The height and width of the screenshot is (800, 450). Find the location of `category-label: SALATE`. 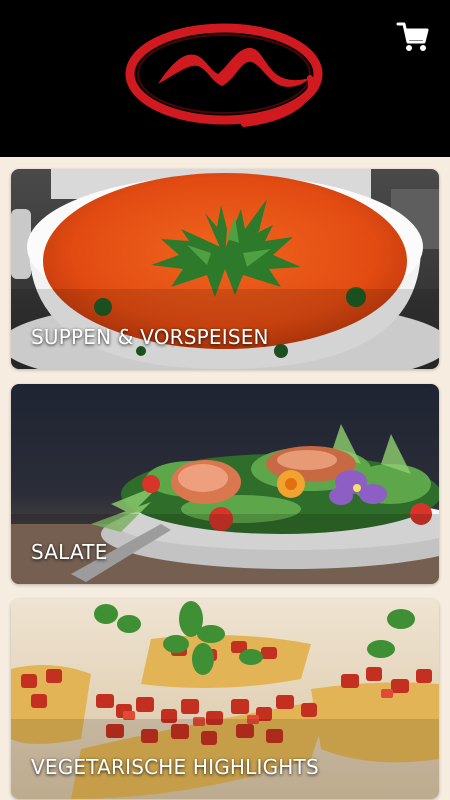

category-label: SALATE is located at coordinates (69, 552).